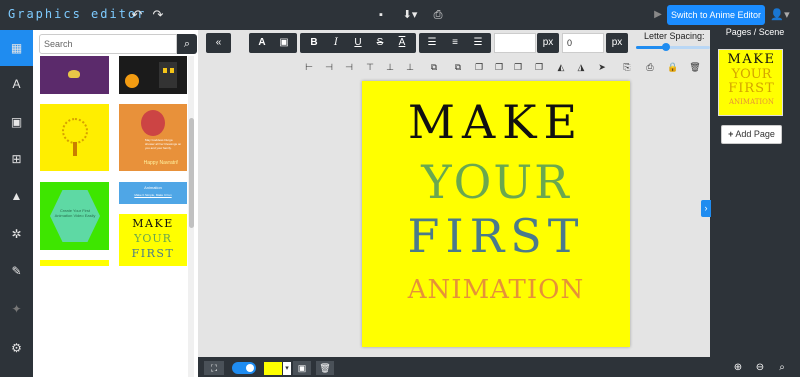 The width and height of the screenshot is (800, 377). I want to click on switch-to-anime-editor-button: Switch to Anime Editor, so click(716, 15).